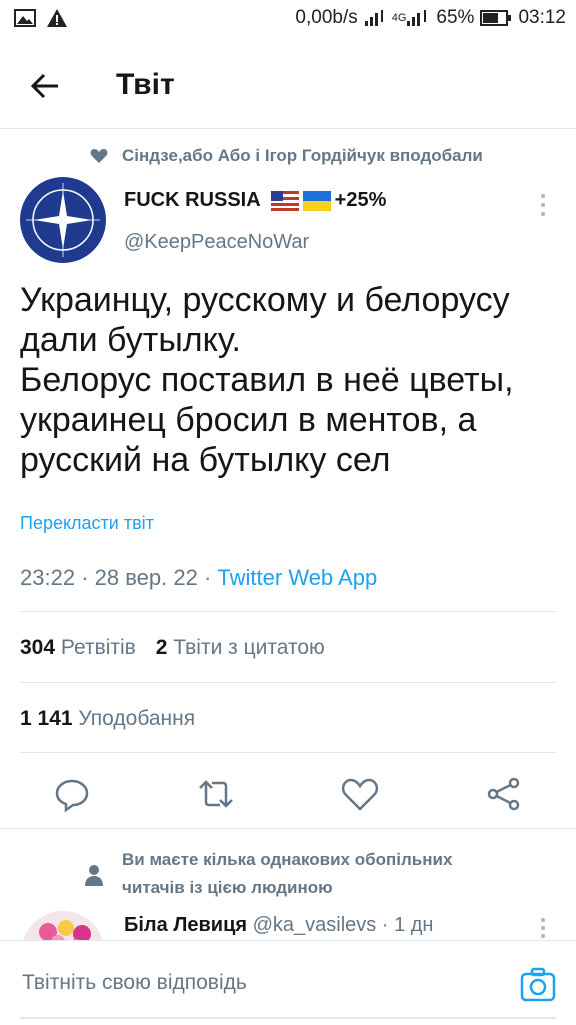 Image resolution: width=576 pixels, height=1025 pixels. What do you see at coordinates (72, 794) in the screenshot?
I see `reply-icon` at bounding box center [72, 794].